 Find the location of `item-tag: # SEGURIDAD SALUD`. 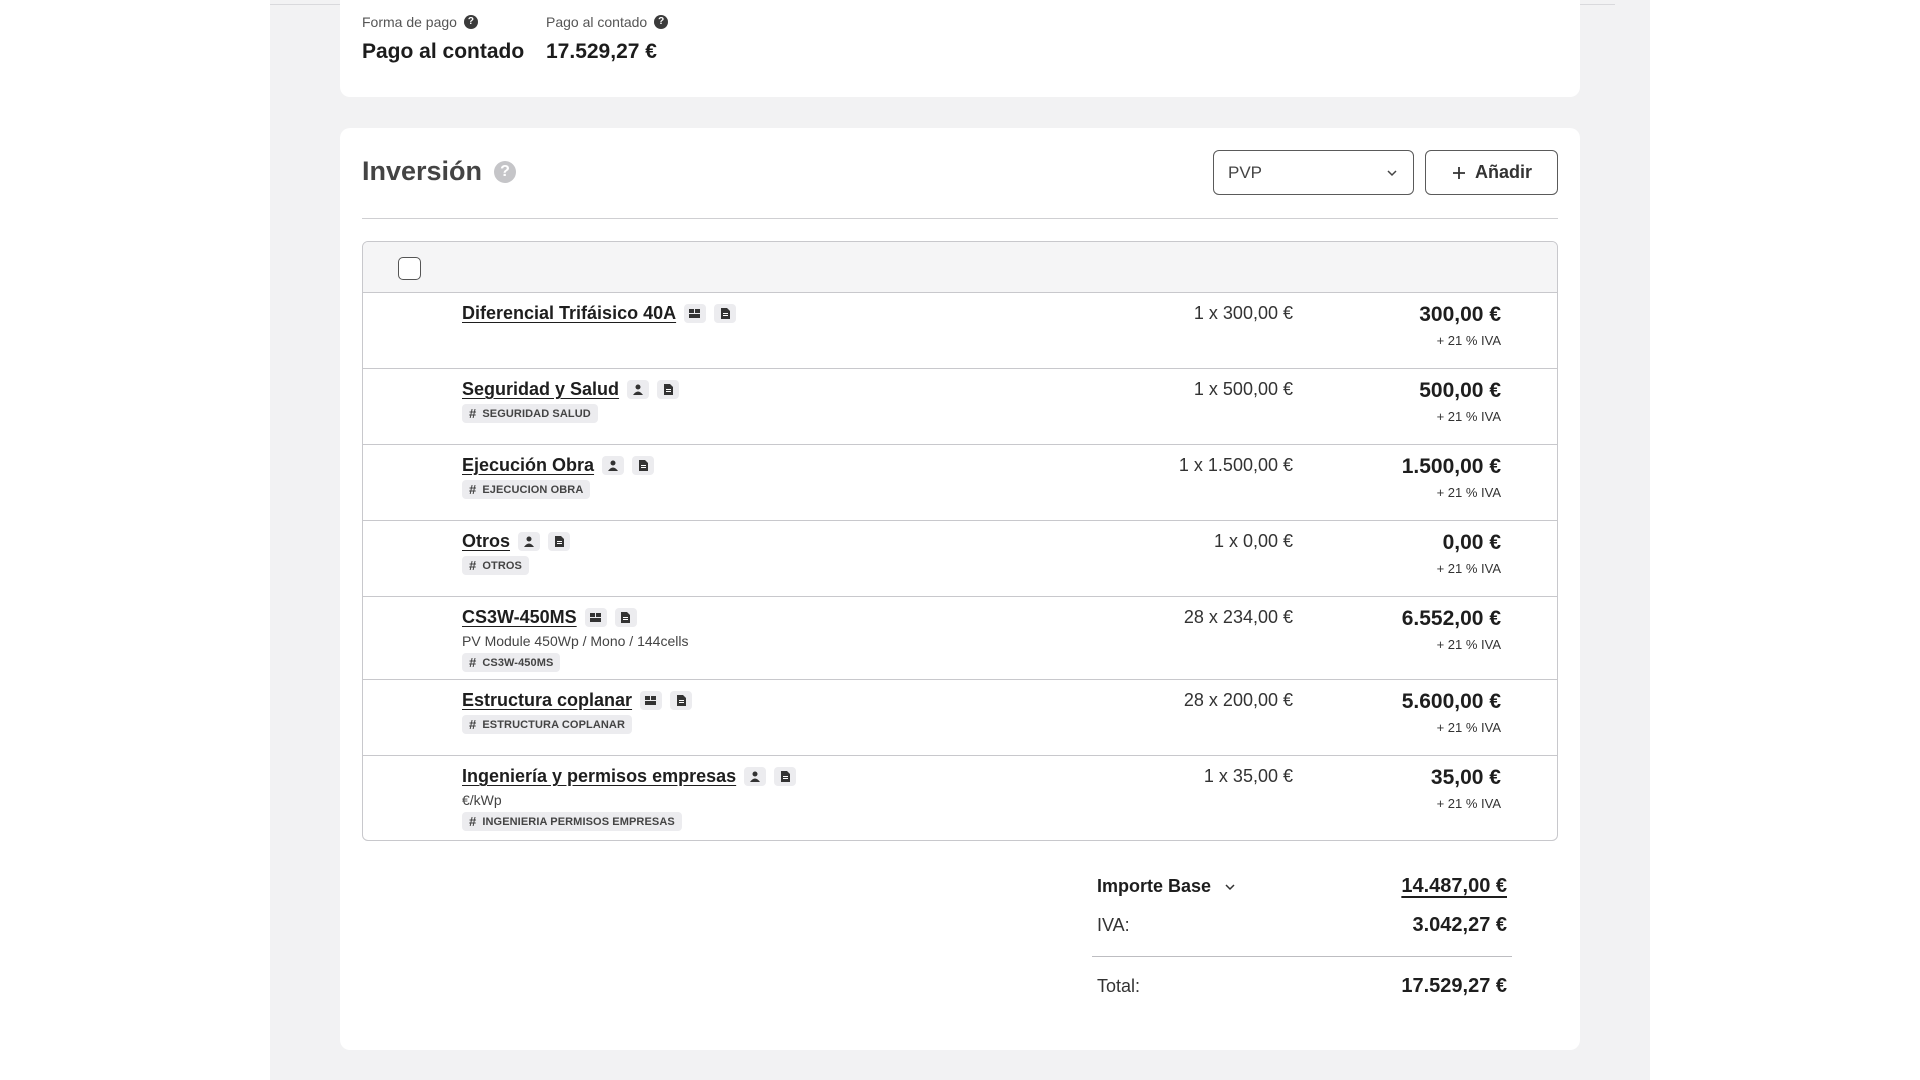

item-tag: # SEGURIDAD SALUD is located at coordinates (530, 413).